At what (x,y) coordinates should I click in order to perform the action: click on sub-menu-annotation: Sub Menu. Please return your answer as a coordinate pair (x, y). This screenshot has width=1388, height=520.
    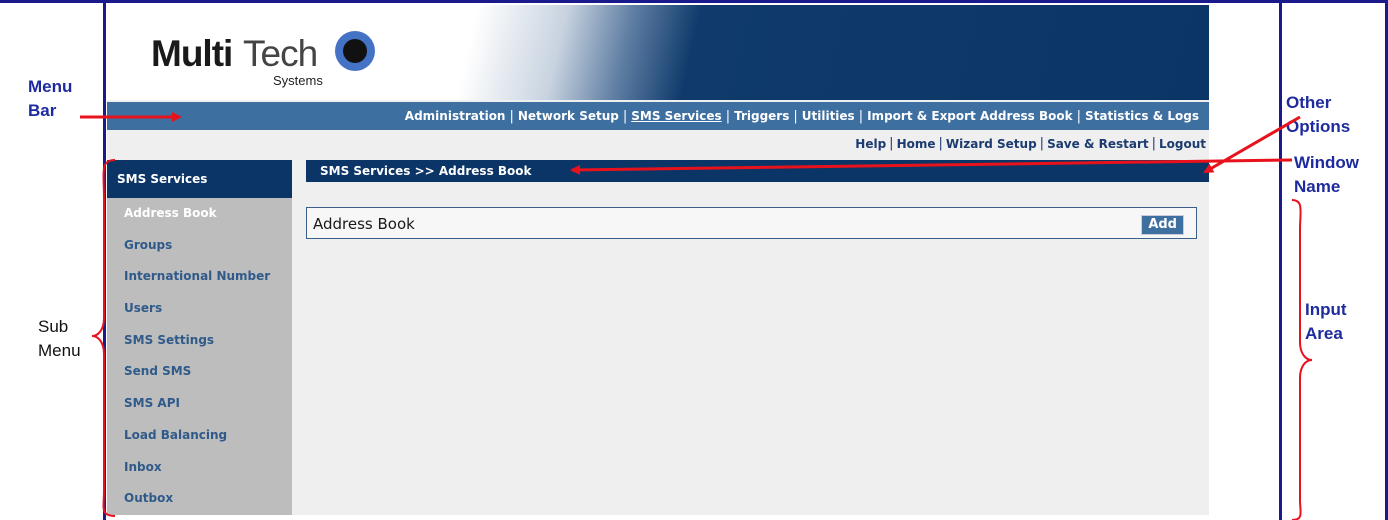
    Looking at the image, I should click on (59, 339).